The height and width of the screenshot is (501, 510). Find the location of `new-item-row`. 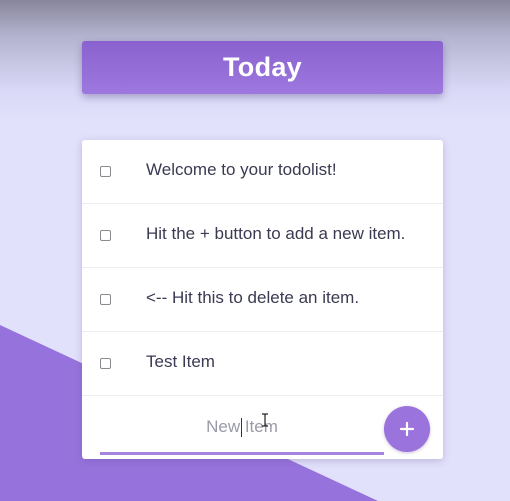

new-item-row is located at coordinates (262, 427).